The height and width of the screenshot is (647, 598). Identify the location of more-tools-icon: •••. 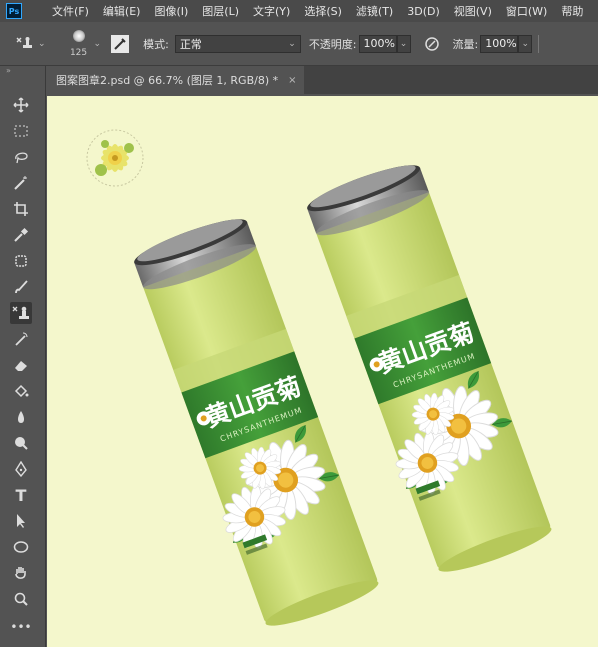
(21, 627).